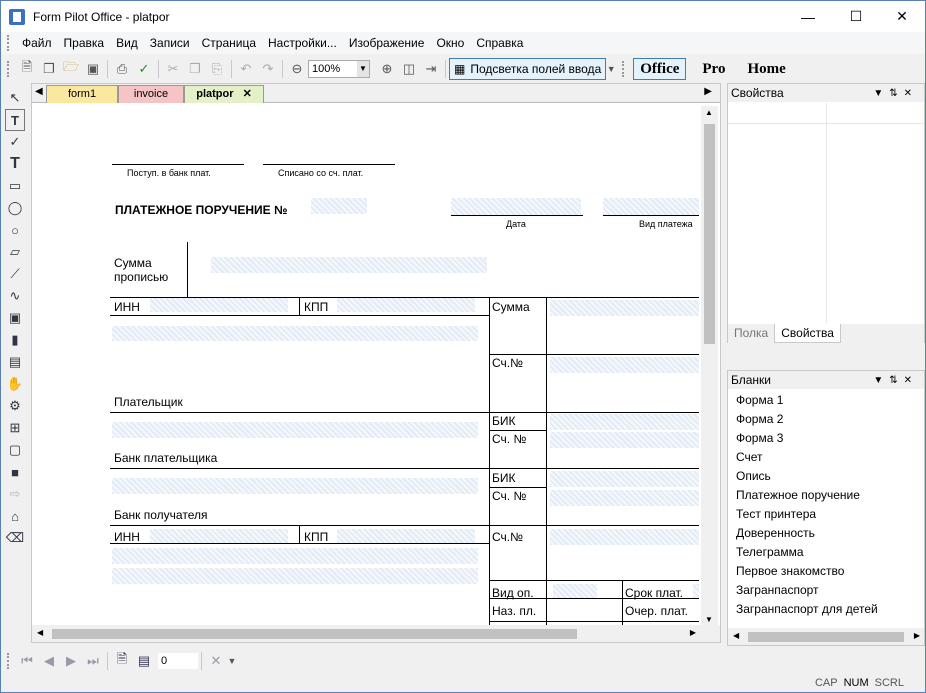  I want to click on pointer-icon: ↖, so click(15, 98).